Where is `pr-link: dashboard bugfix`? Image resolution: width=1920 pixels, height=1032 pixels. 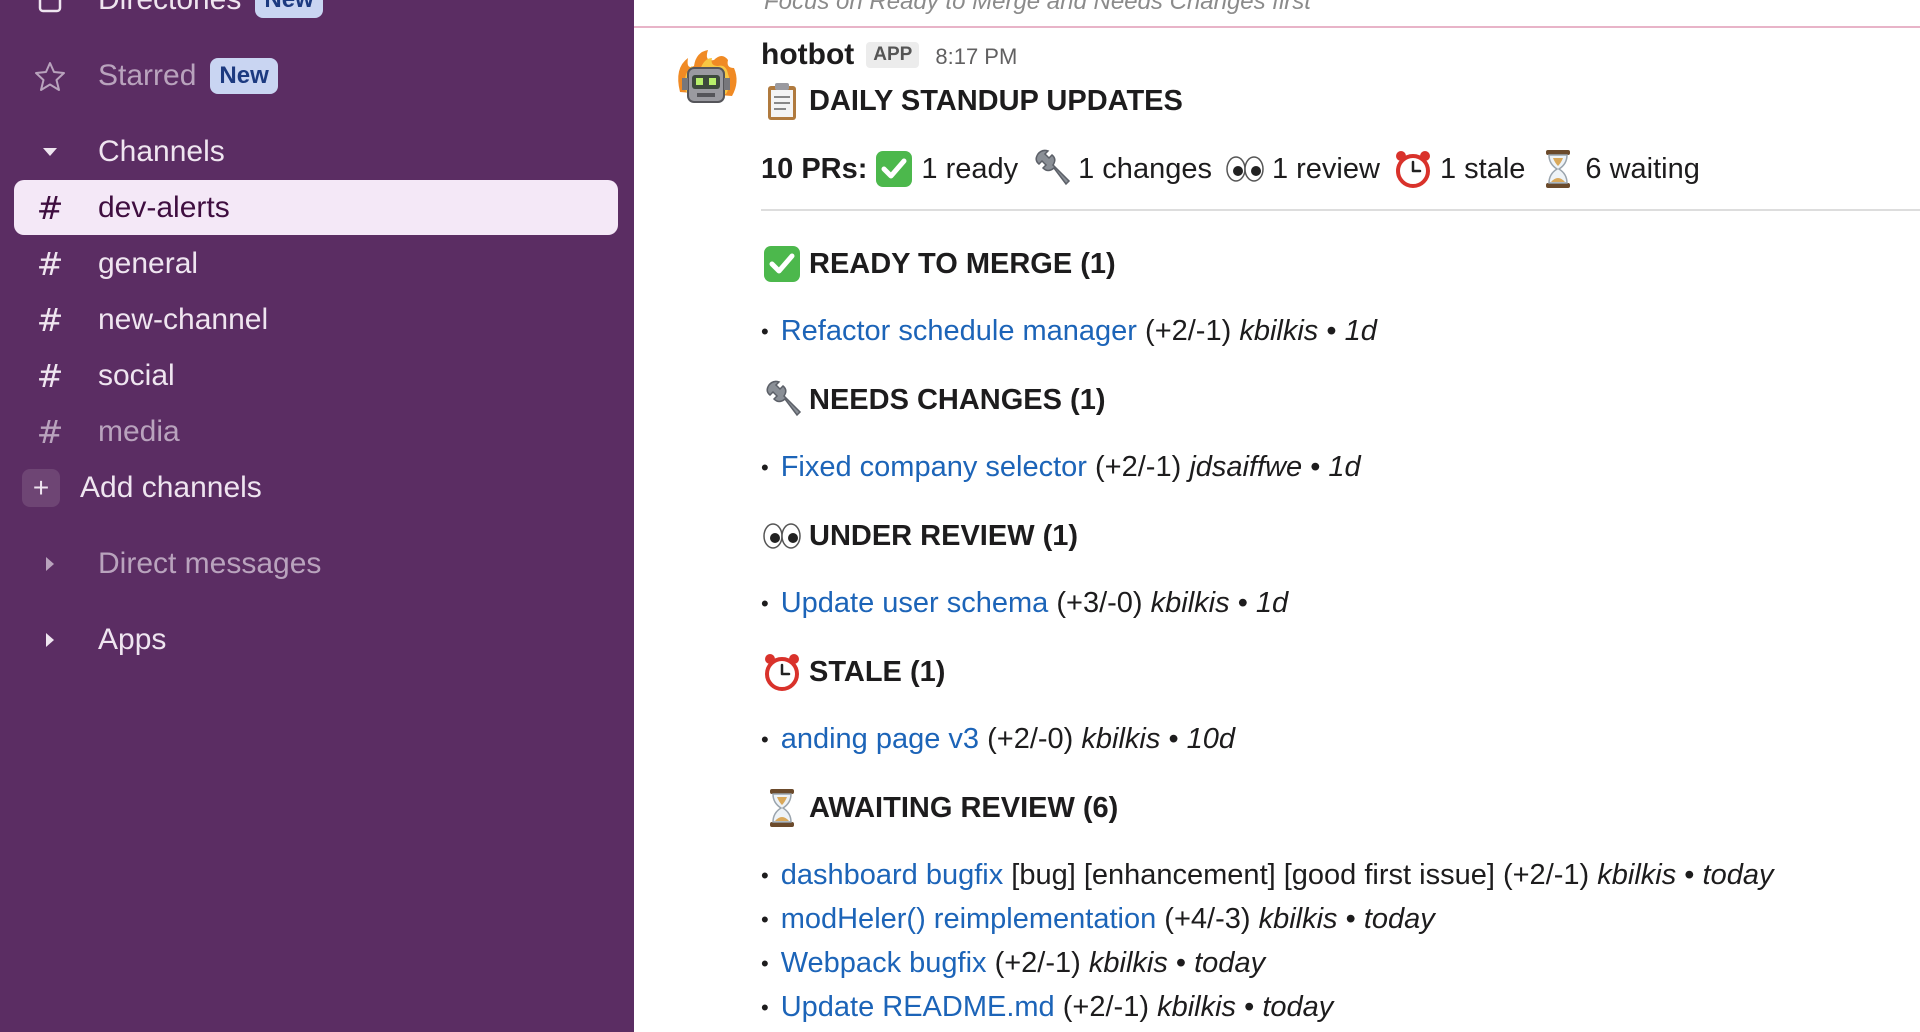
pr-link: dashboard bugfix is located at coordinates (892, 875).